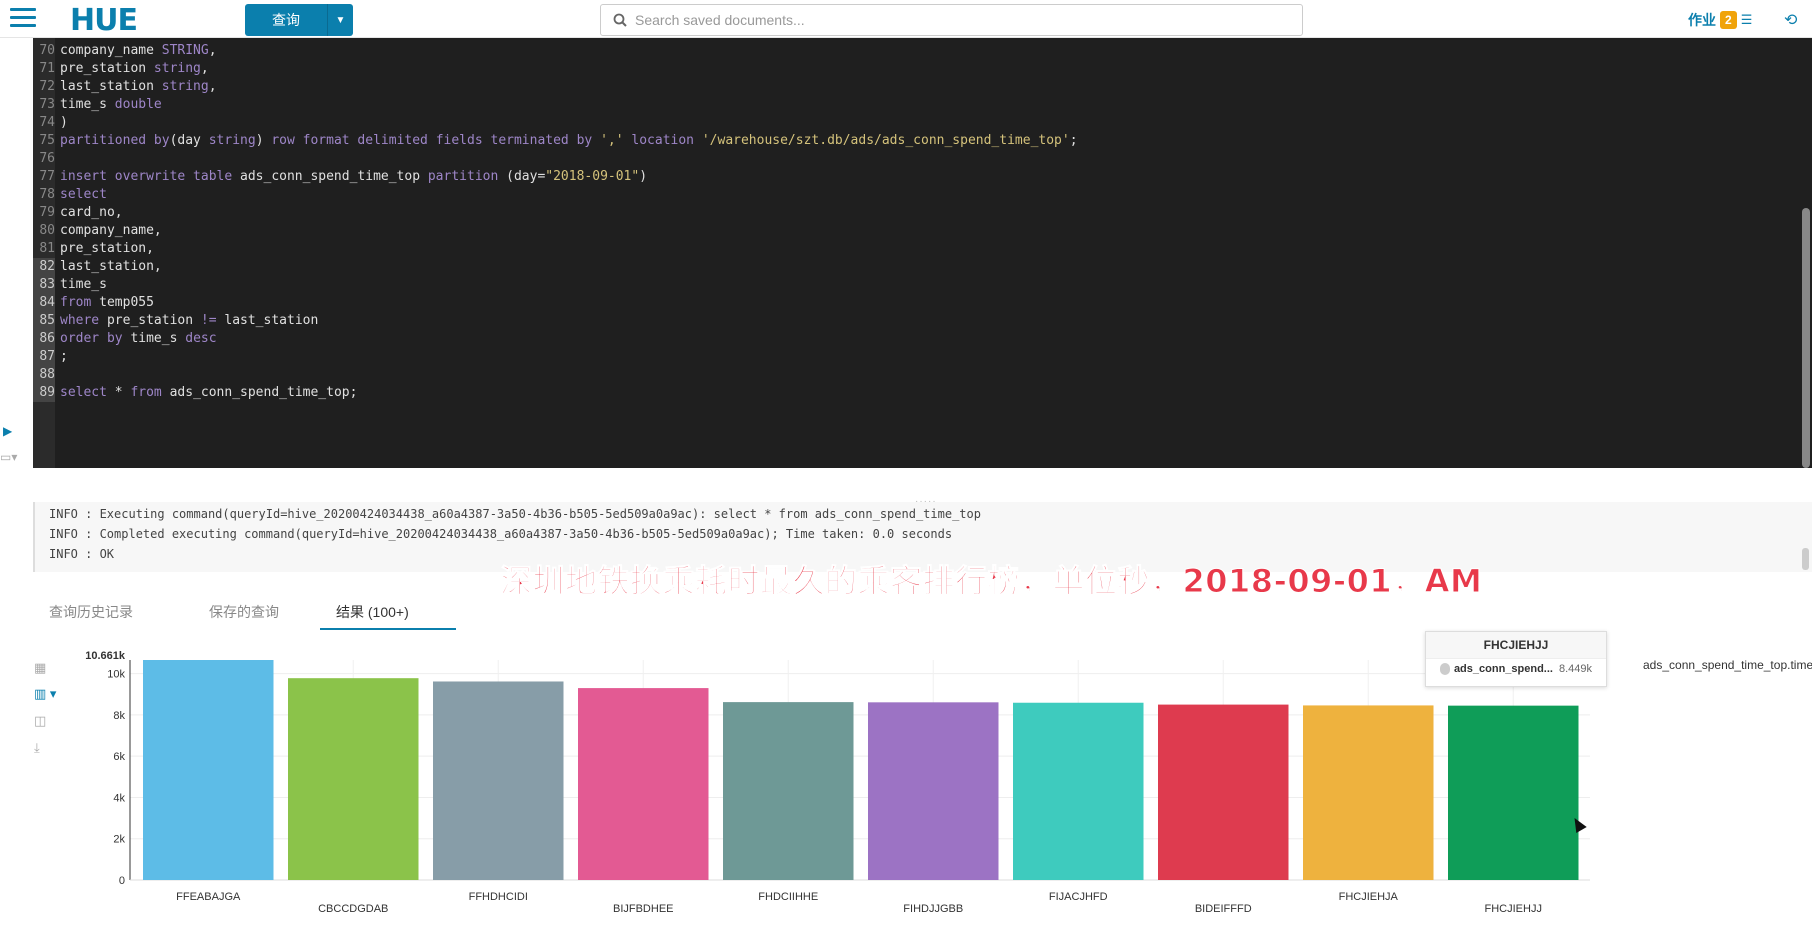 Image resolution: width=1812 pixels, height=932 pixels. I want to click on chevron-down-icon: ▼, so click(340, 20).